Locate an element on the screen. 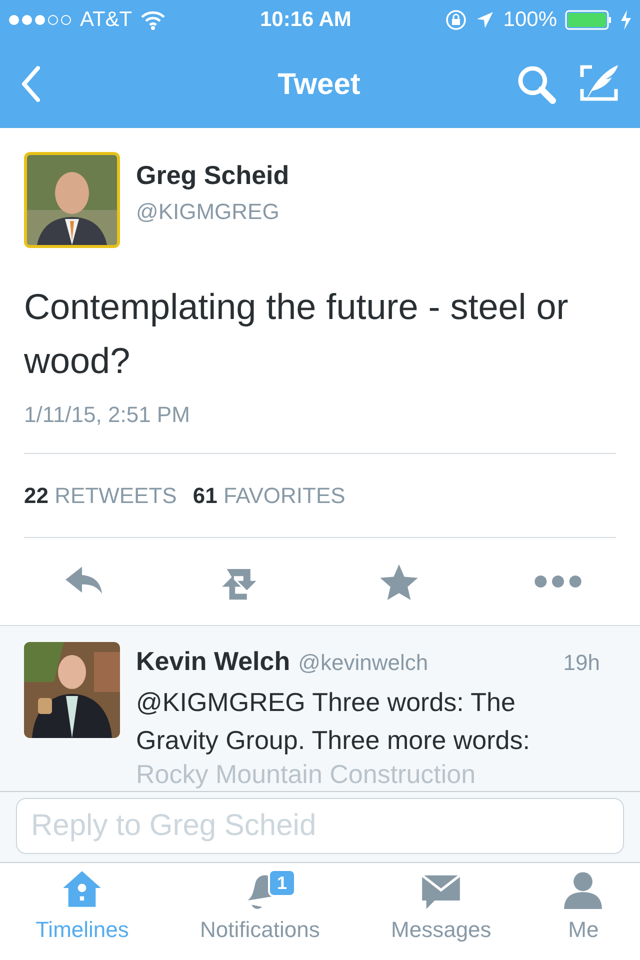 This screenshot has width=640, height=960. author-handle: @KIGMGREG is located at coordinates (208, 212).